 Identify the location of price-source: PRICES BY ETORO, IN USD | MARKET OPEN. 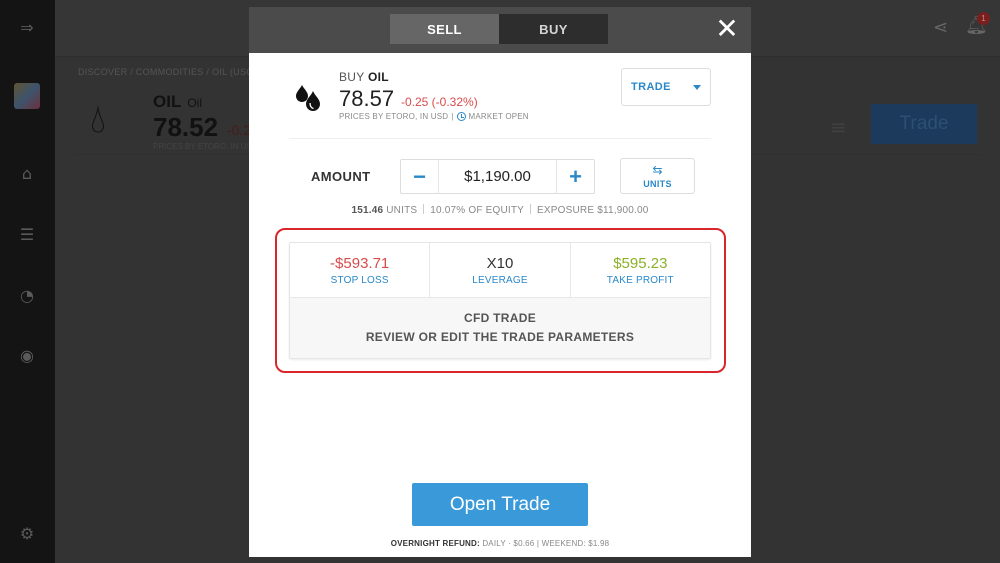
(434, 116).